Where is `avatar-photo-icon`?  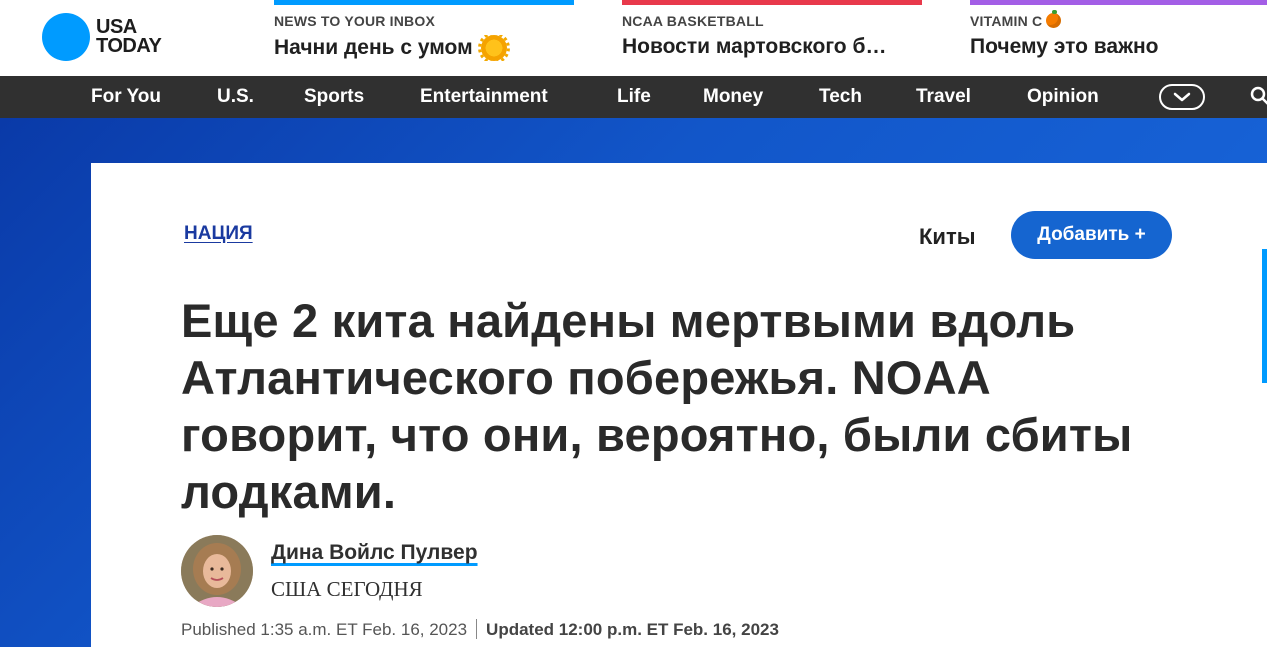
avatar-photo-icon is located at coordinates (217, 571).